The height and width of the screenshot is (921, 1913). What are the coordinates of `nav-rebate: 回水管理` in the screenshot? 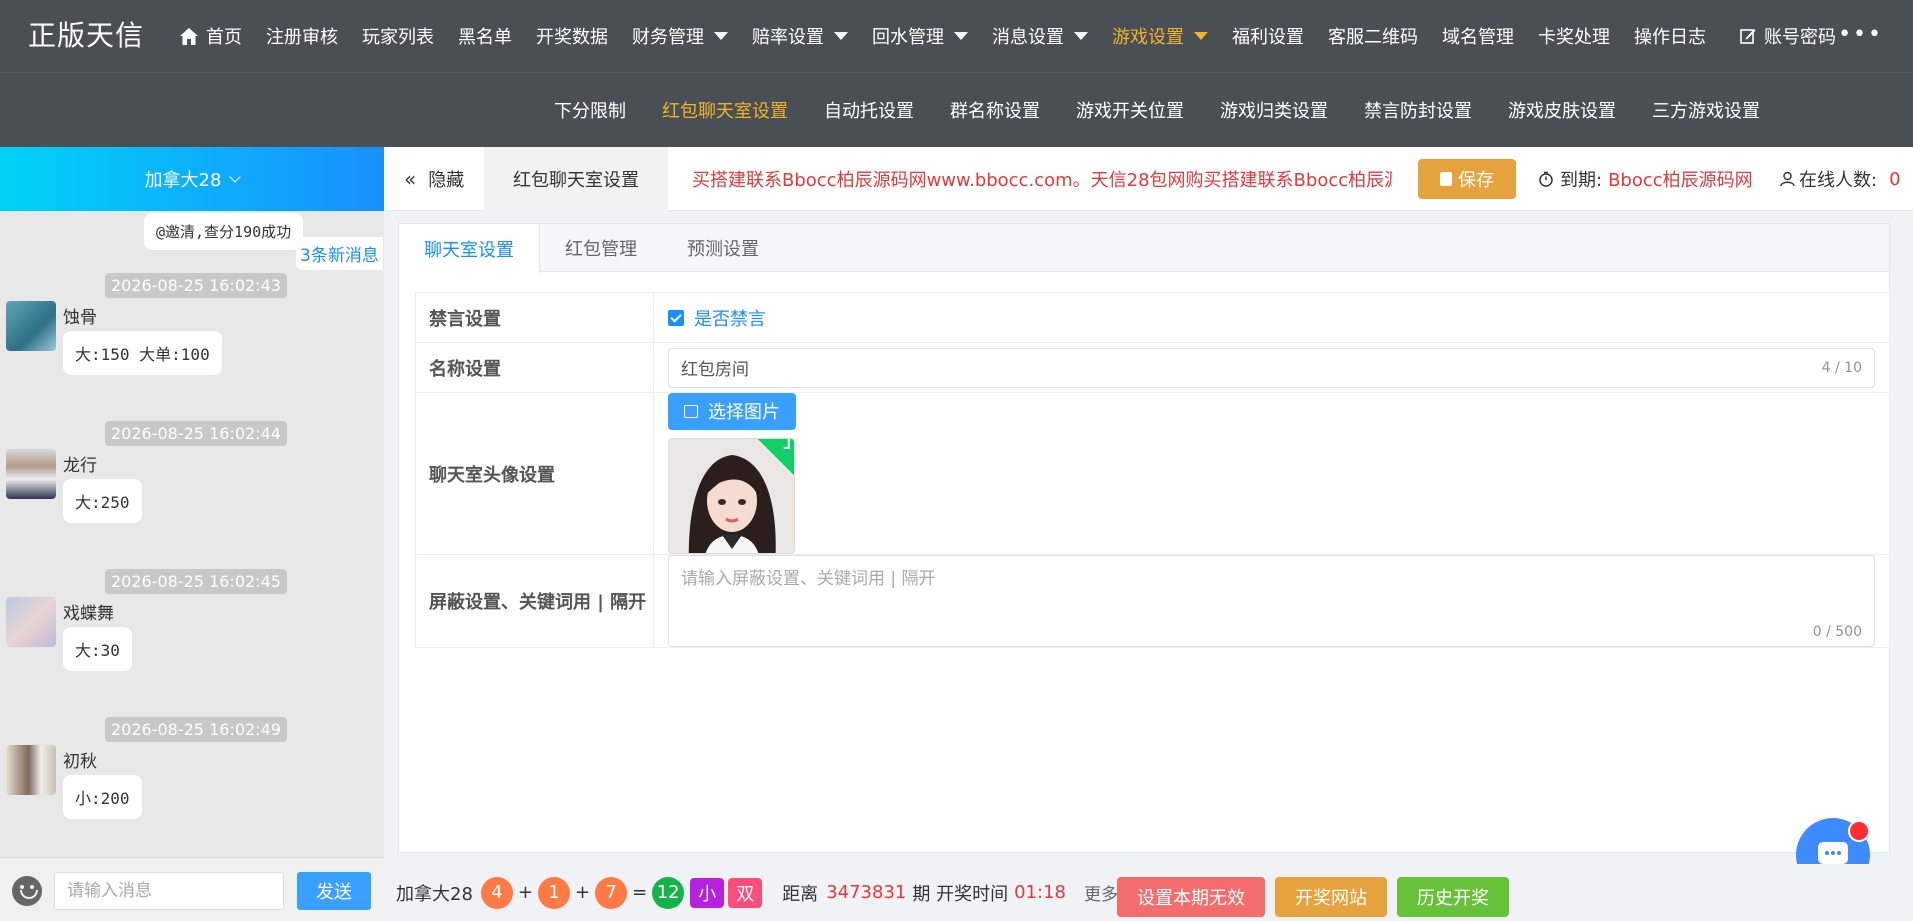 It's located at (920, 36).